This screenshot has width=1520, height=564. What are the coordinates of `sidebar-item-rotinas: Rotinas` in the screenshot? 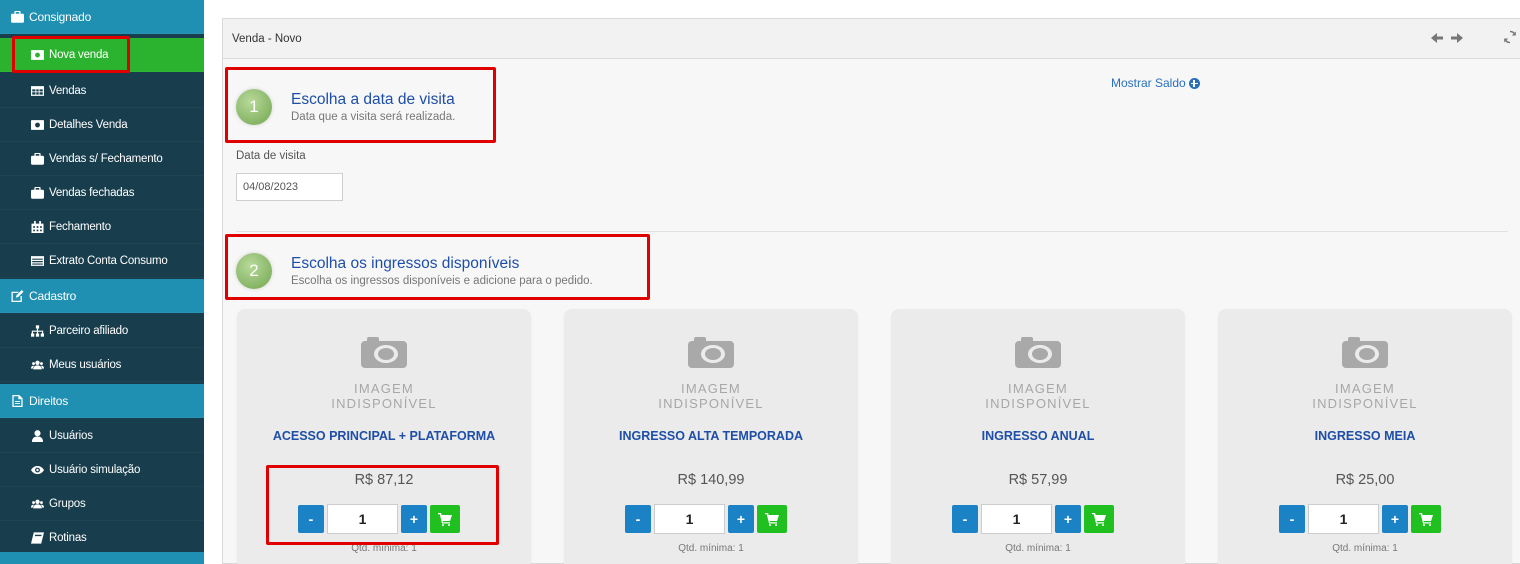 It's located at (102, 538).